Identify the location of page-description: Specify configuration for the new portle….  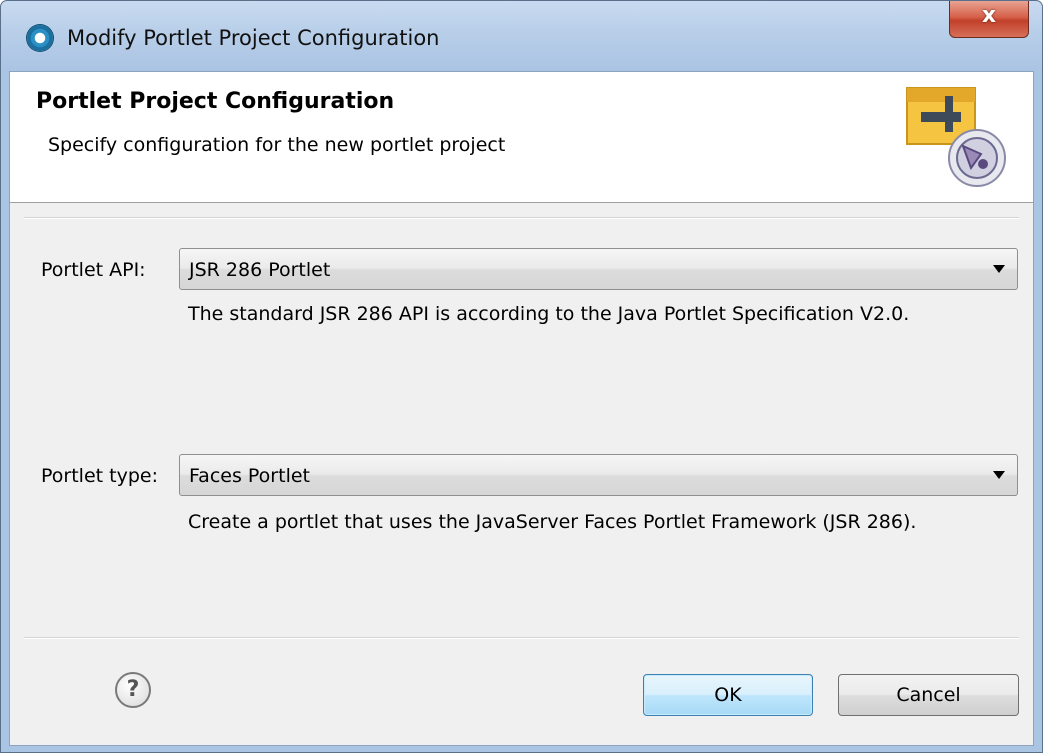
(277, 145).